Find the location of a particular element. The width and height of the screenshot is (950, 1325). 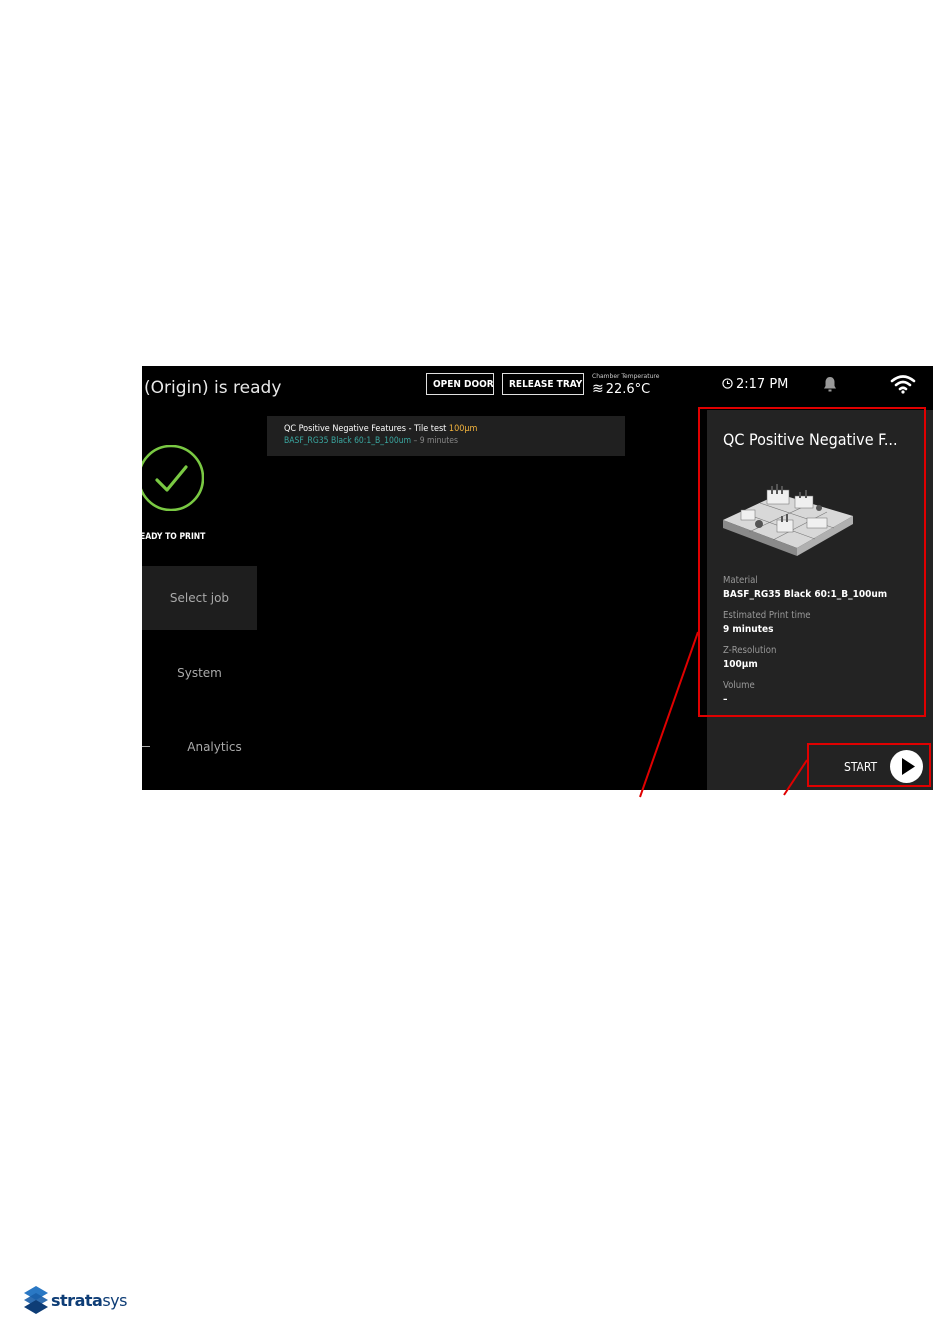

clock-icon is located at coordinates (727, 383).